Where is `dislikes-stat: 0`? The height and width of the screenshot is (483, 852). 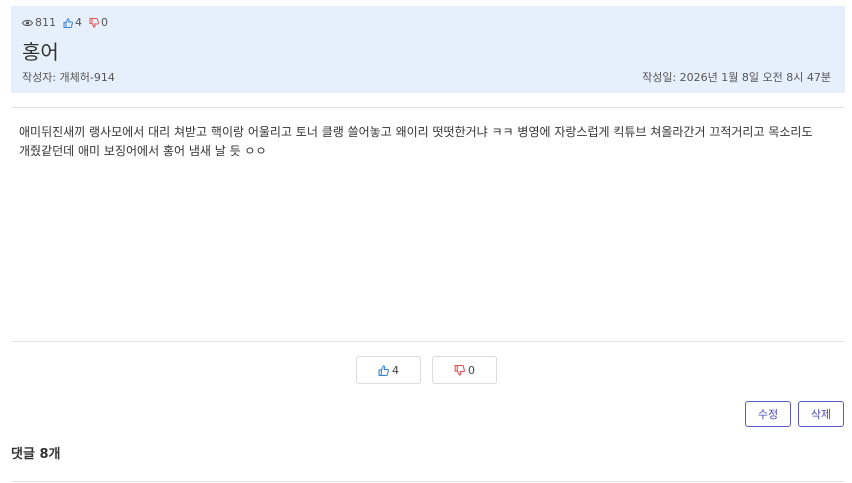
dislikes-stat: 0 is located at coordinates (98, 22).